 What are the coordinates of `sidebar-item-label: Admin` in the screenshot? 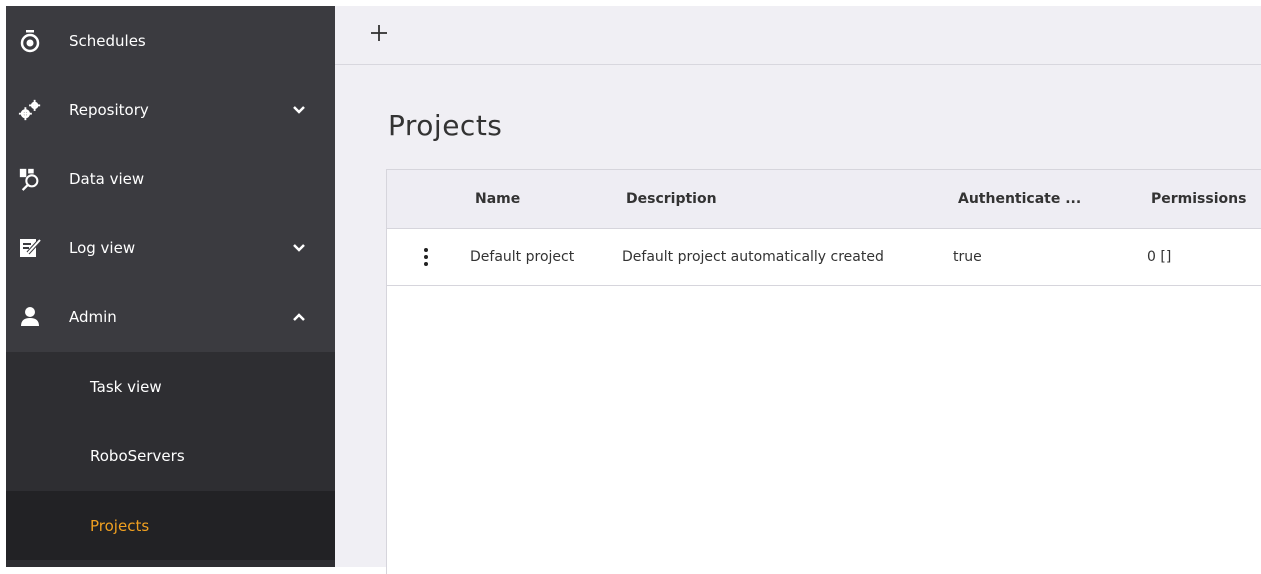 It's located at (93, 316).